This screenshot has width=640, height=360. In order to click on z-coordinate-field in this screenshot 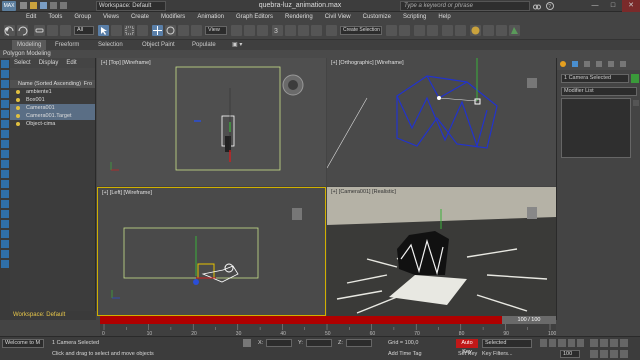, I will do `click(359, 343)`.